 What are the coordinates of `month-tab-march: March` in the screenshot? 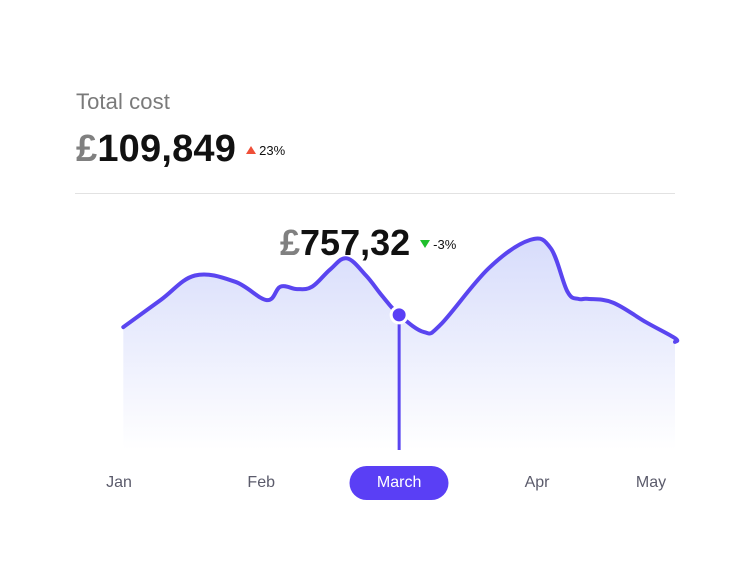 It's located at (399, 483).